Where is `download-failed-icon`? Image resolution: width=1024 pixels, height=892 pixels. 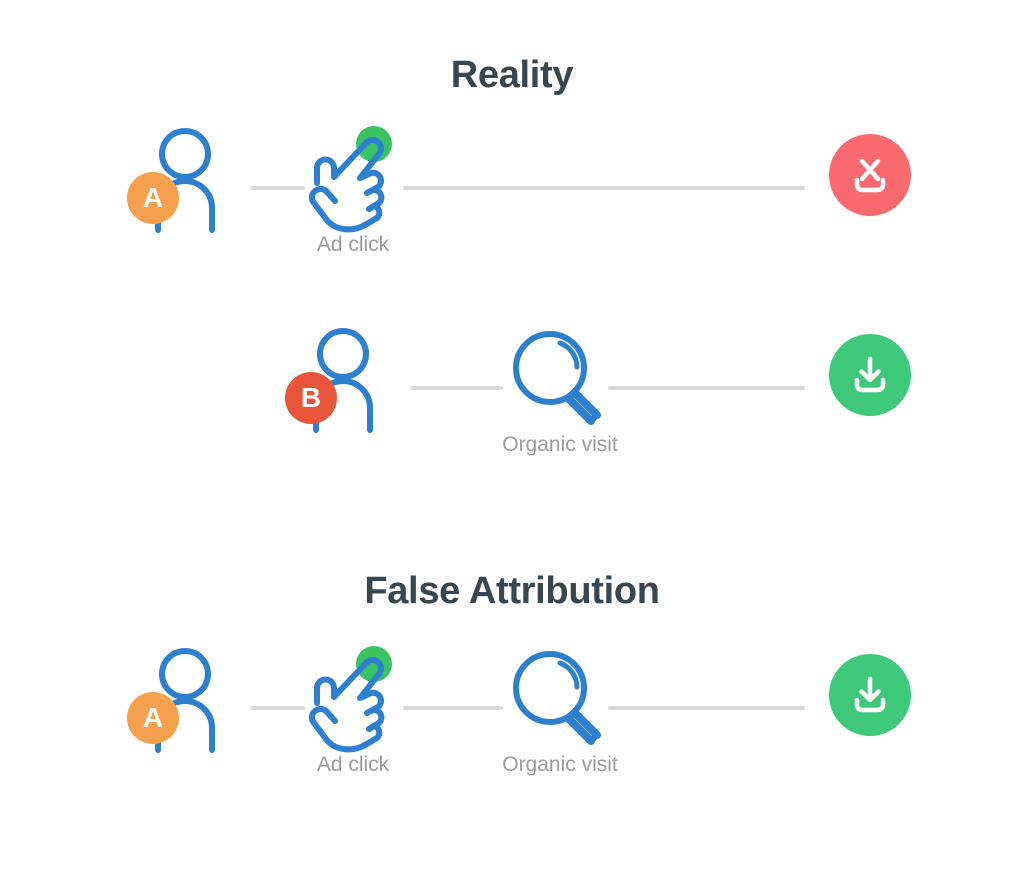
download-failed-icon is located at coordinates (870, 175).